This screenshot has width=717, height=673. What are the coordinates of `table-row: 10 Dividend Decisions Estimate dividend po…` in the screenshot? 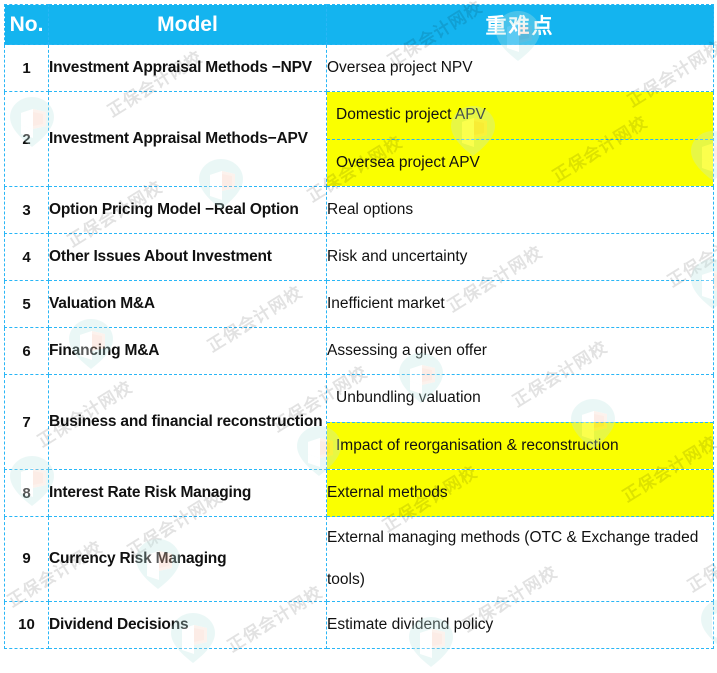 It's located at (359, 624).